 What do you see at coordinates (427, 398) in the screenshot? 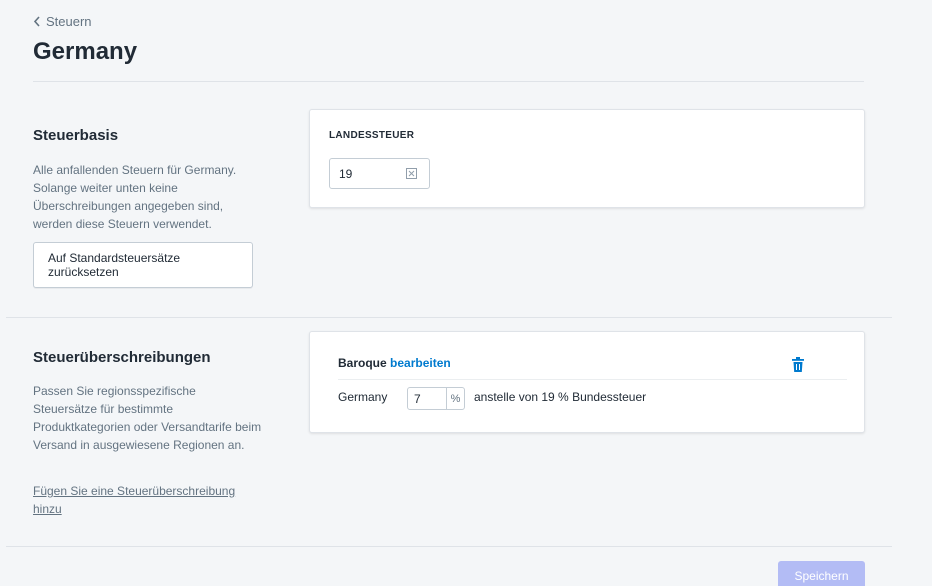
I see `override-rate-input` at bounding box center [427, 398].